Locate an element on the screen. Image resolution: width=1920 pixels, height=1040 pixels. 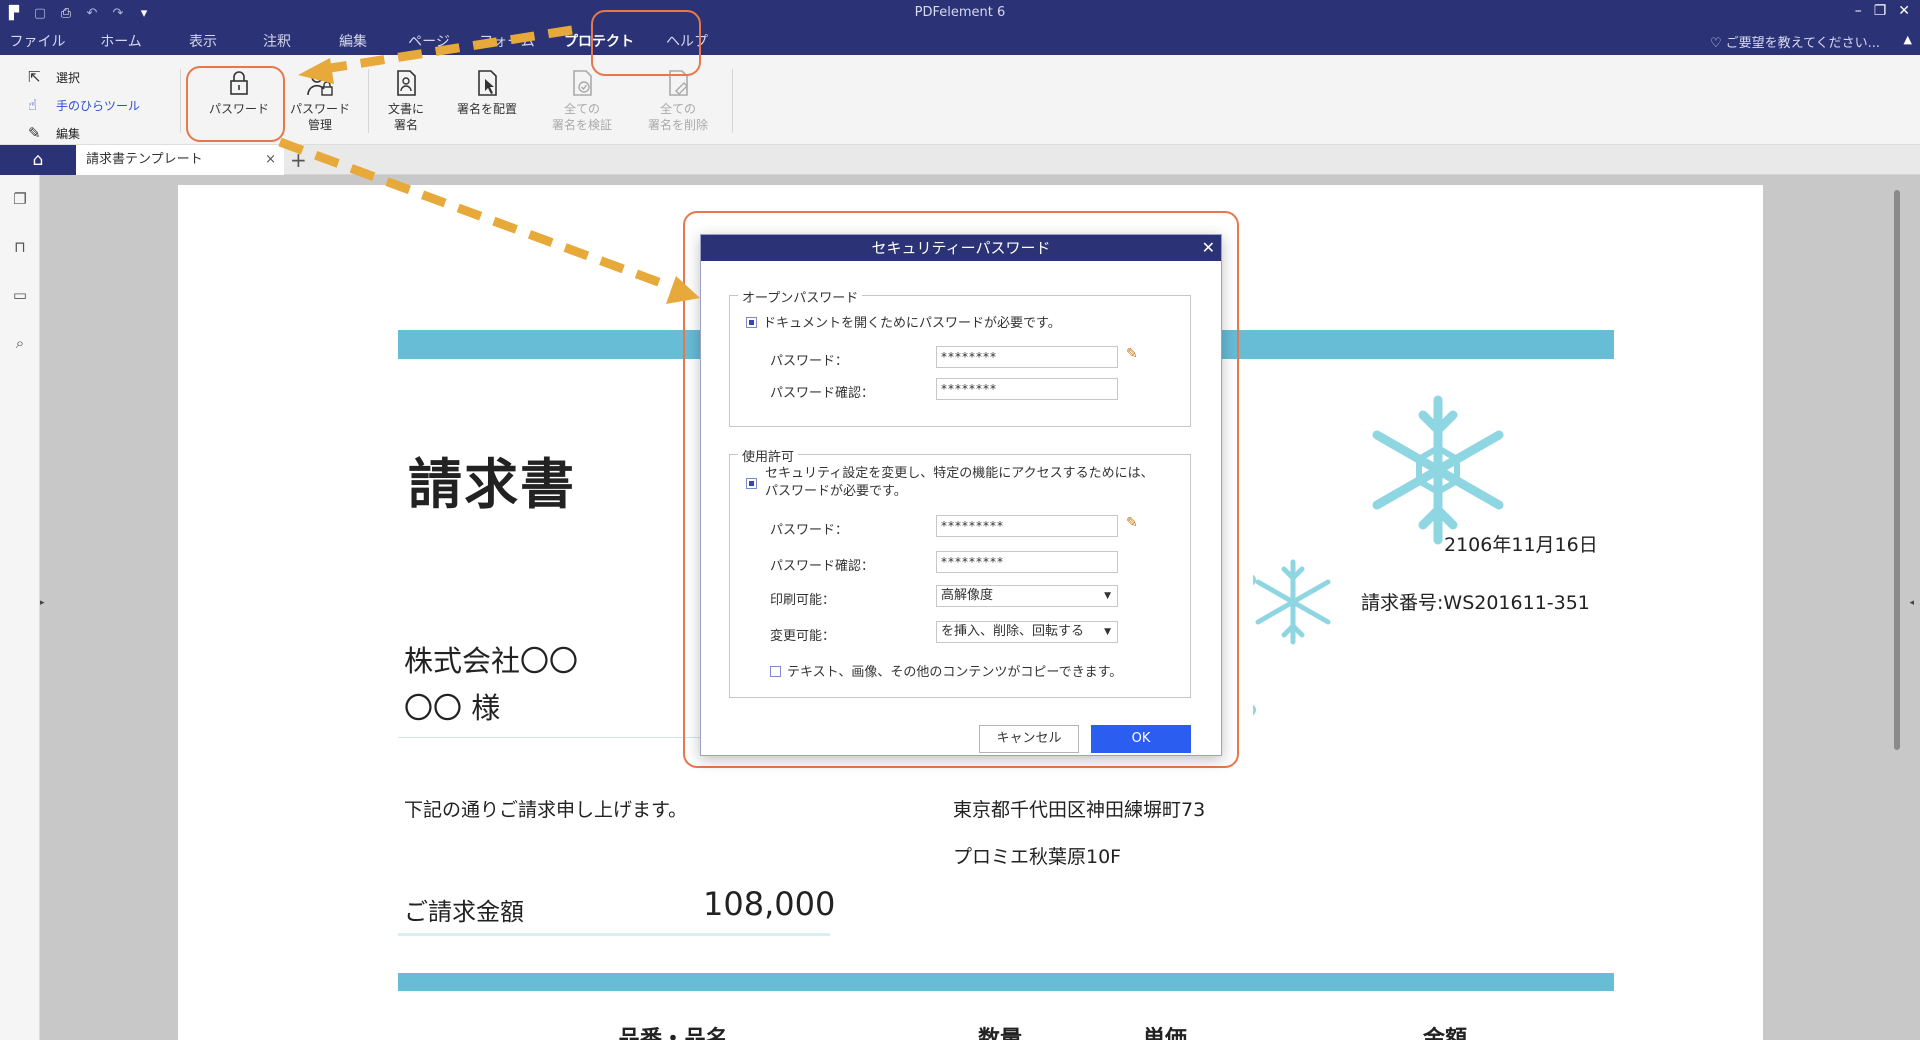
close-tab-icon: × is located at coordinates (270, 160).